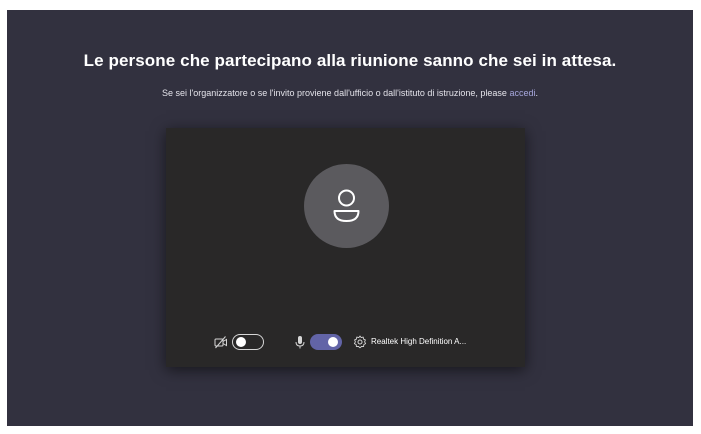 The width and height of the screenshot is (701, 434). What do you see at coordinates (241, 341) in the screenshot?
I see `camera-toggle-knob` at bounding box center [241, 341].